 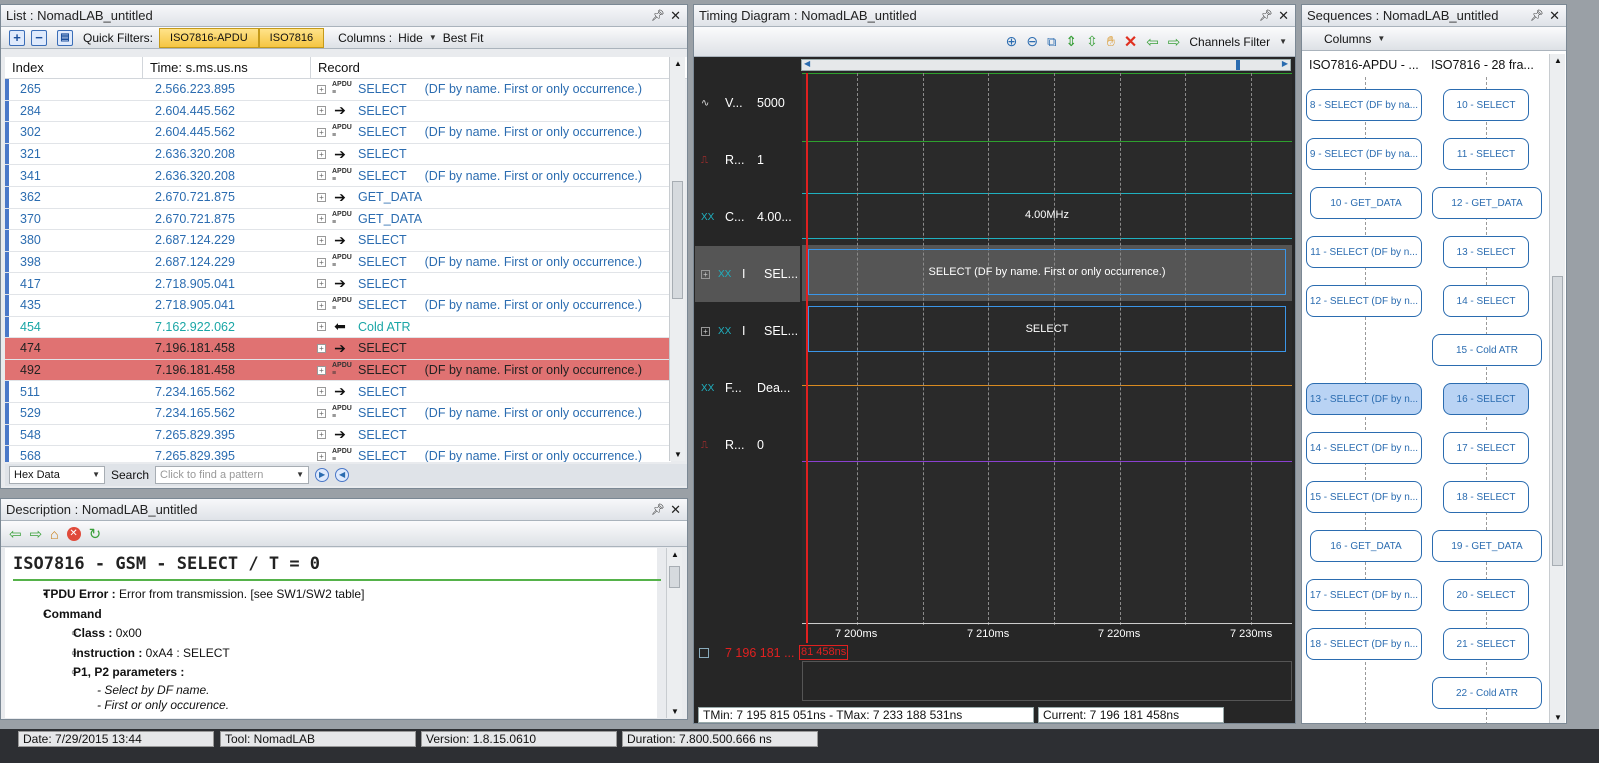 What do you see at coordinates (747, 160) in the screenshot?
I see `channel-label: ⎍ R... 1` at bounding box center [747, 160].